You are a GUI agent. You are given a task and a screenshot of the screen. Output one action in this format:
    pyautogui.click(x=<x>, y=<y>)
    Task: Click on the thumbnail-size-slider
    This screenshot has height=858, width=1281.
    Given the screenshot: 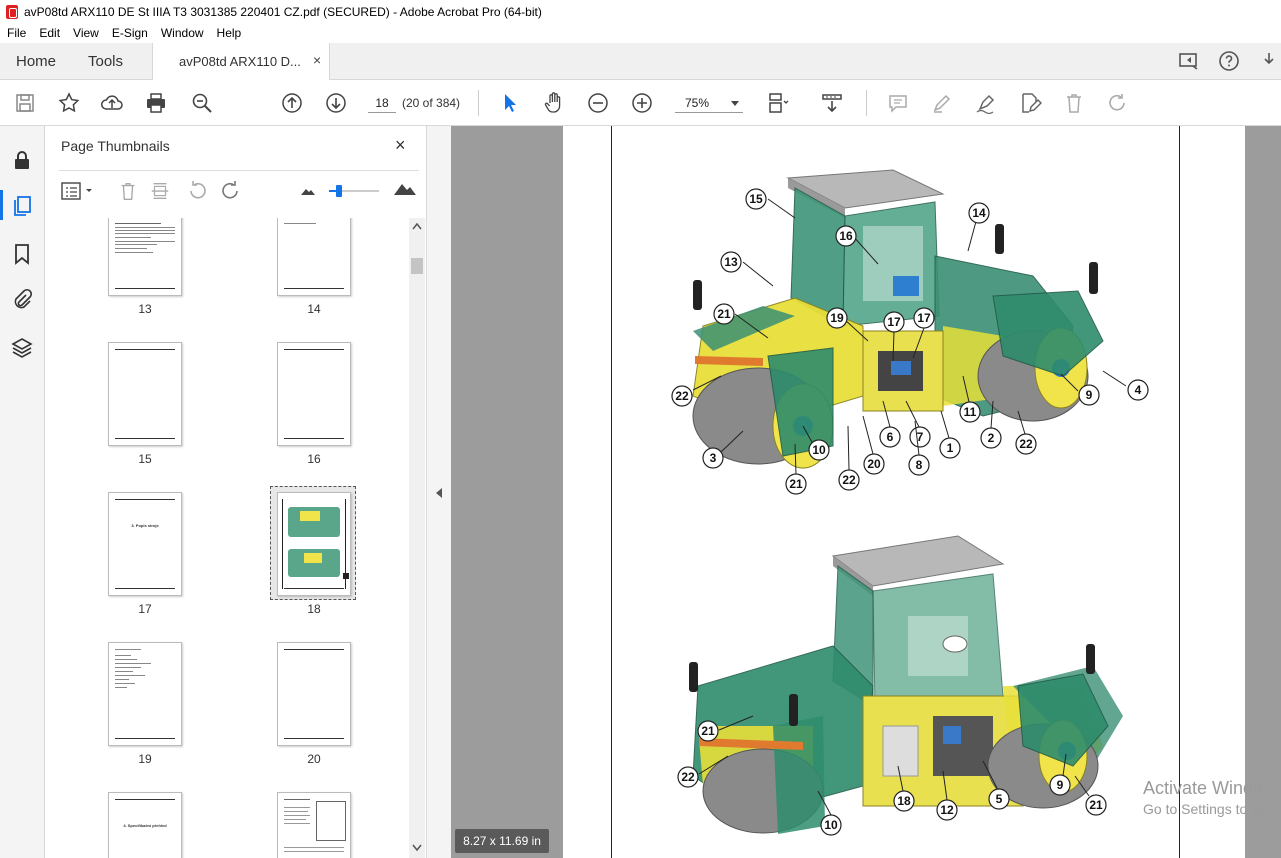 What is the action you would take?
    pyautogui.click(x=354, y=191)
    